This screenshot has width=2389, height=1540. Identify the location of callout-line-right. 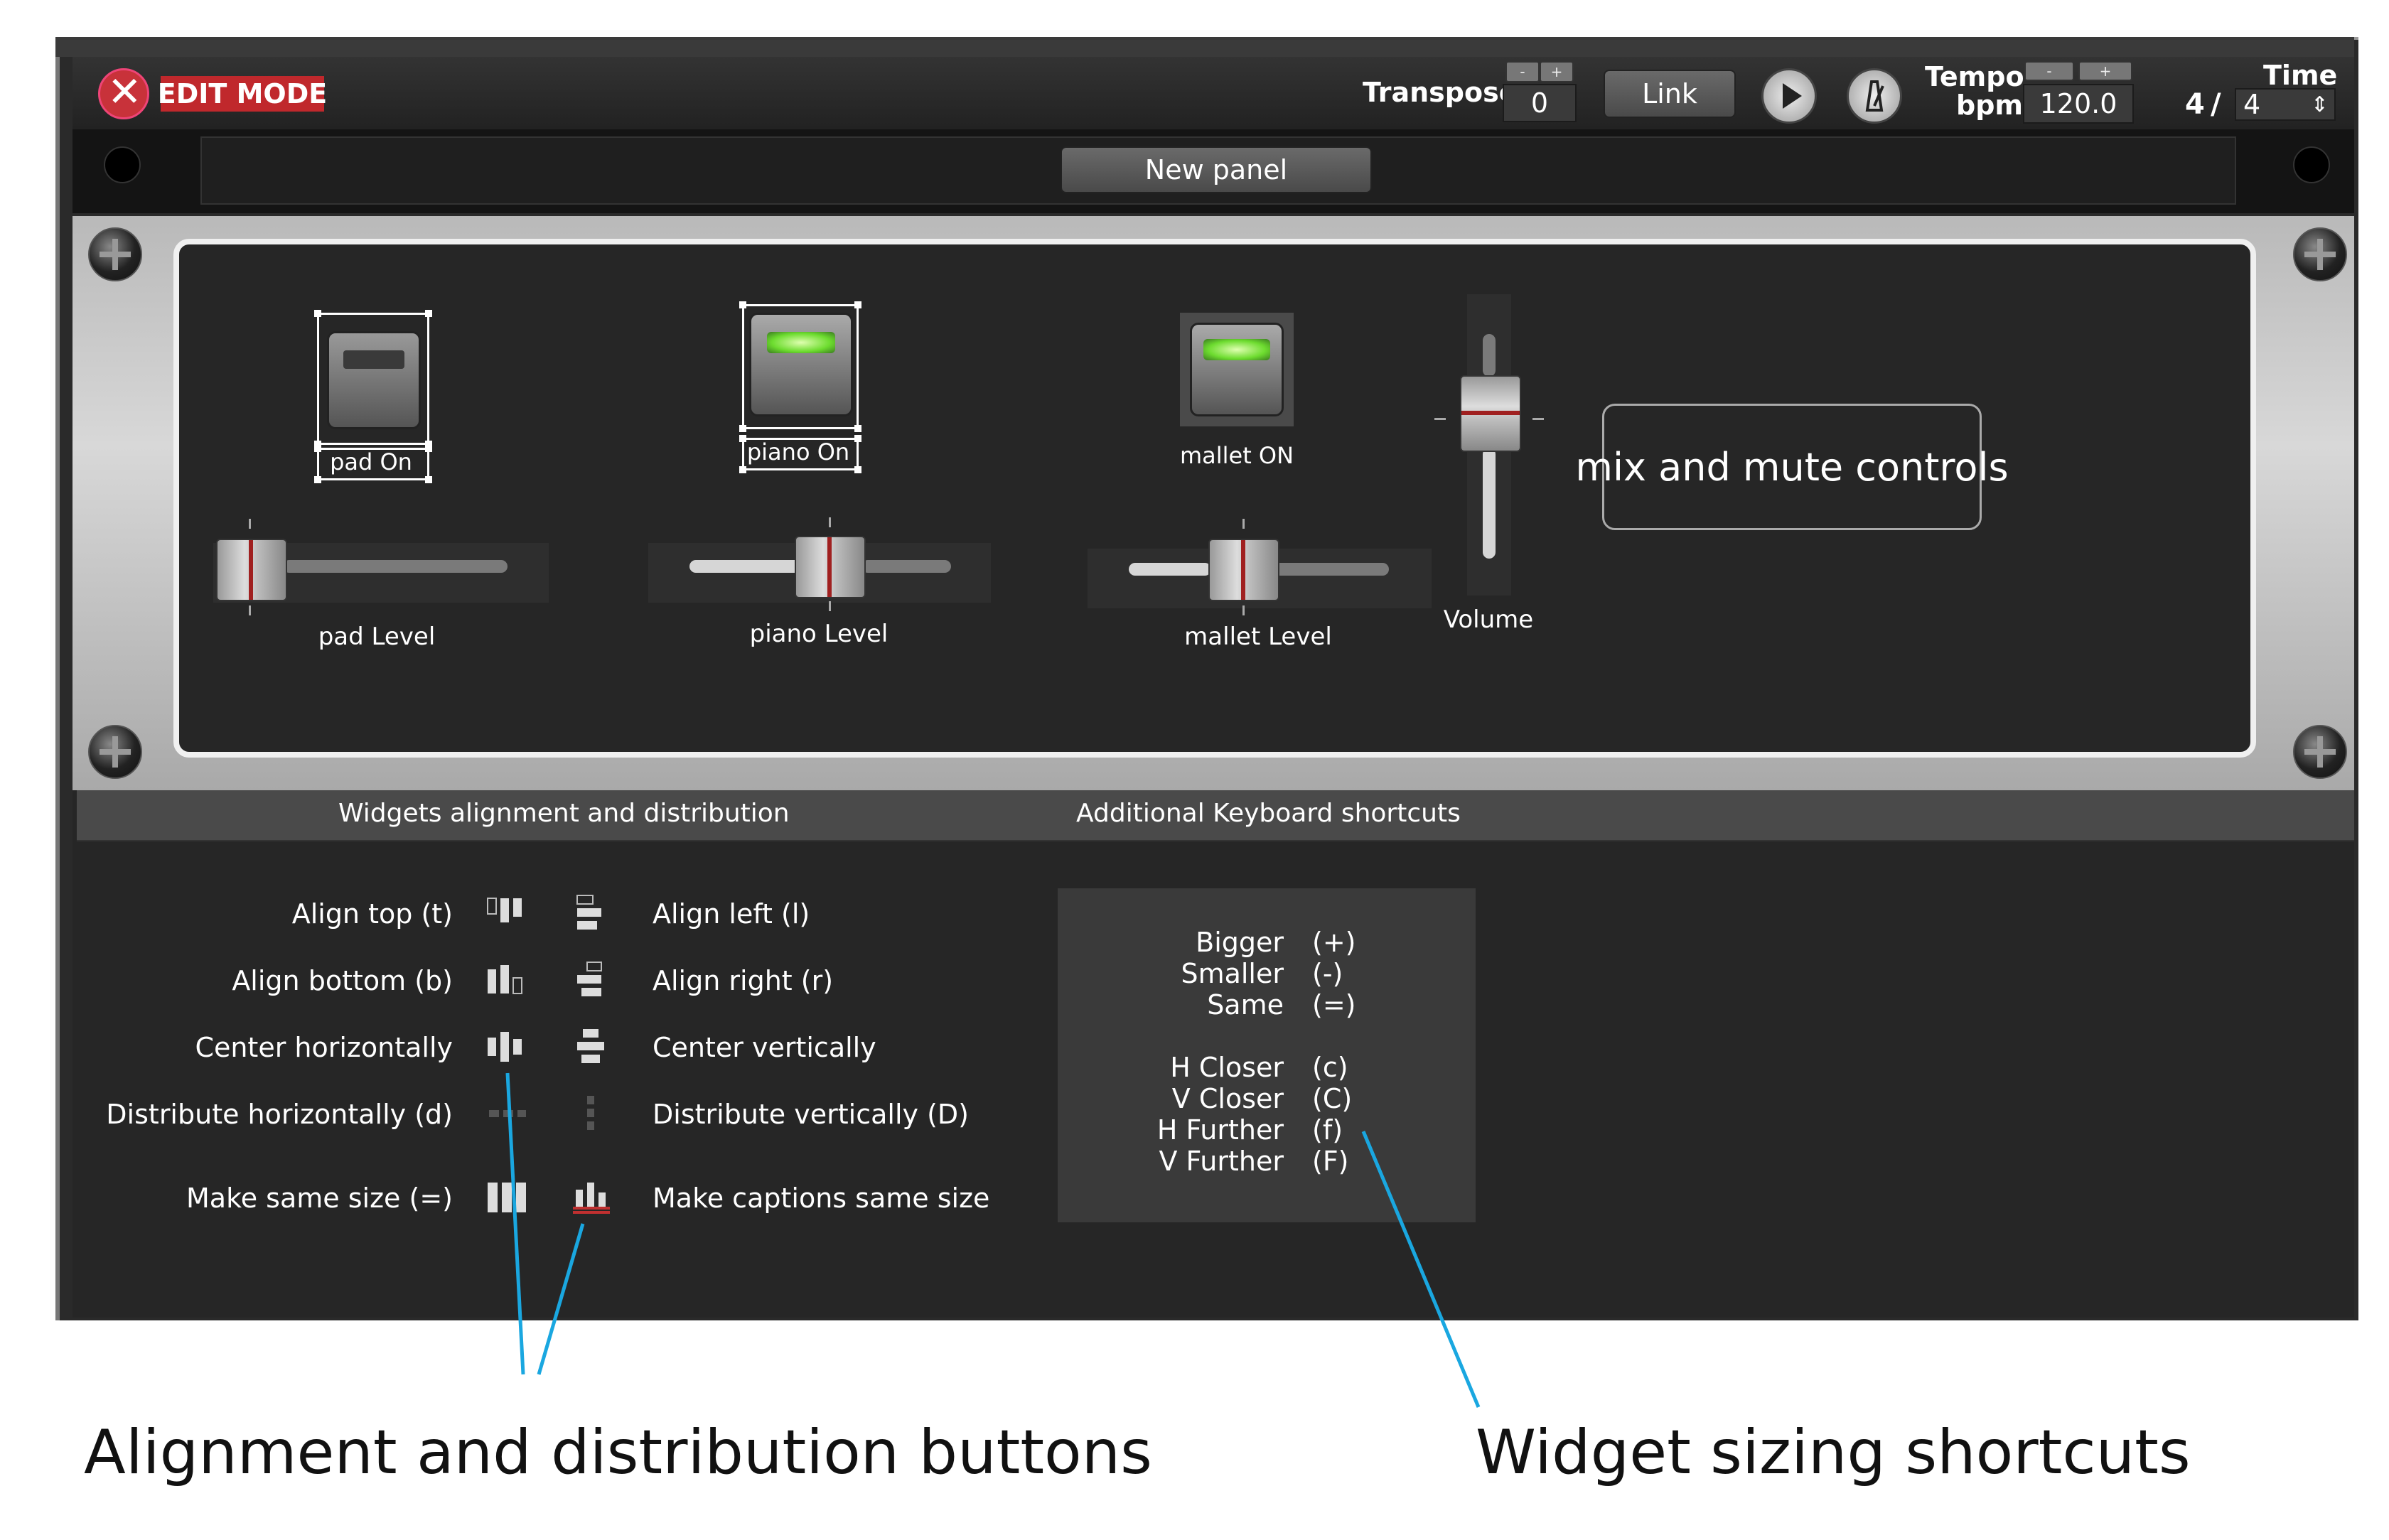
(1421, 1269).